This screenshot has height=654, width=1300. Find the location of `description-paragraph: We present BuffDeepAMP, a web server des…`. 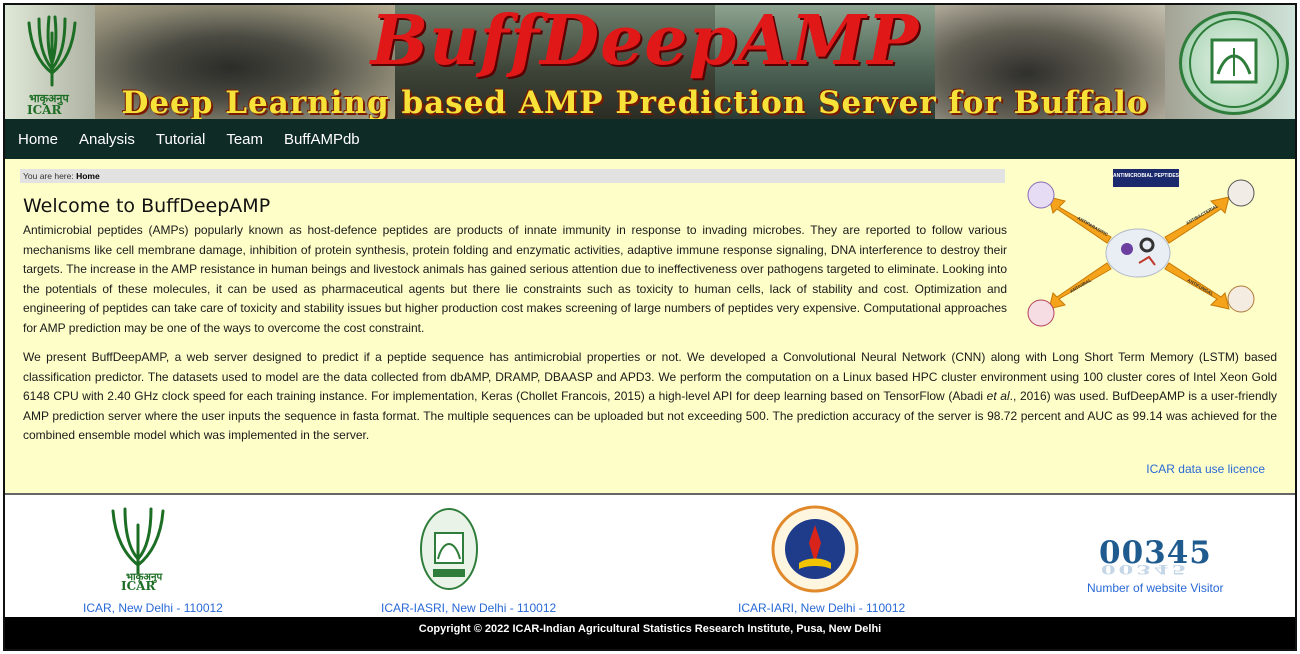

description-paragraph: We present BuffDeepAMP, a web server des… is located at coordinates (650, 397).